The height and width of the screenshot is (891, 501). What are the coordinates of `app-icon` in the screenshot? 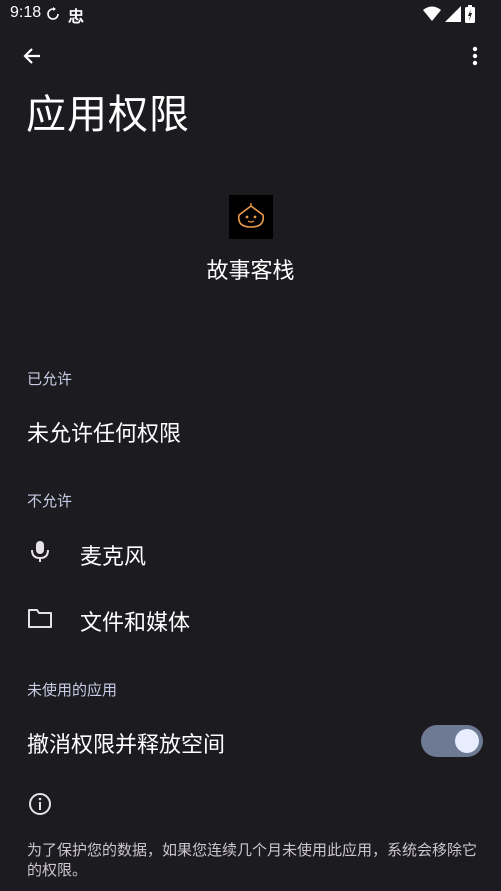 It's located at (250, 217).